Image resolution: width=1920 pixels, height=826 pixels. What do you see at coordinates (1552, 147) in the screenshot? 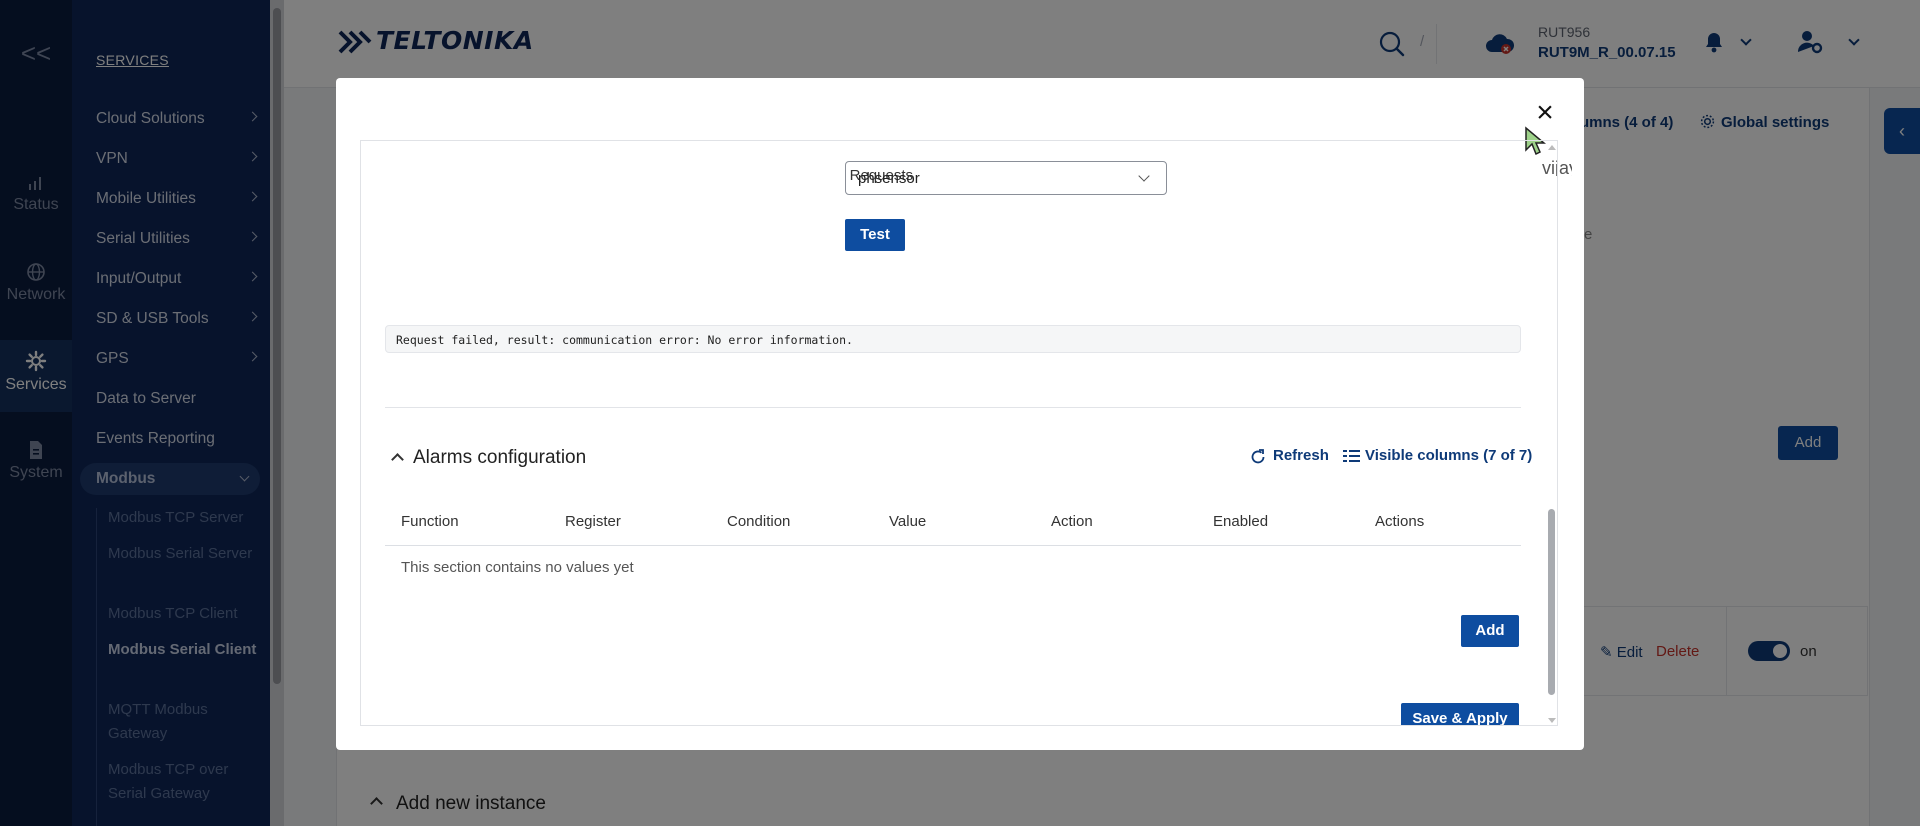
I see `scroll-up-icon` at bounding box center [1552, 147].